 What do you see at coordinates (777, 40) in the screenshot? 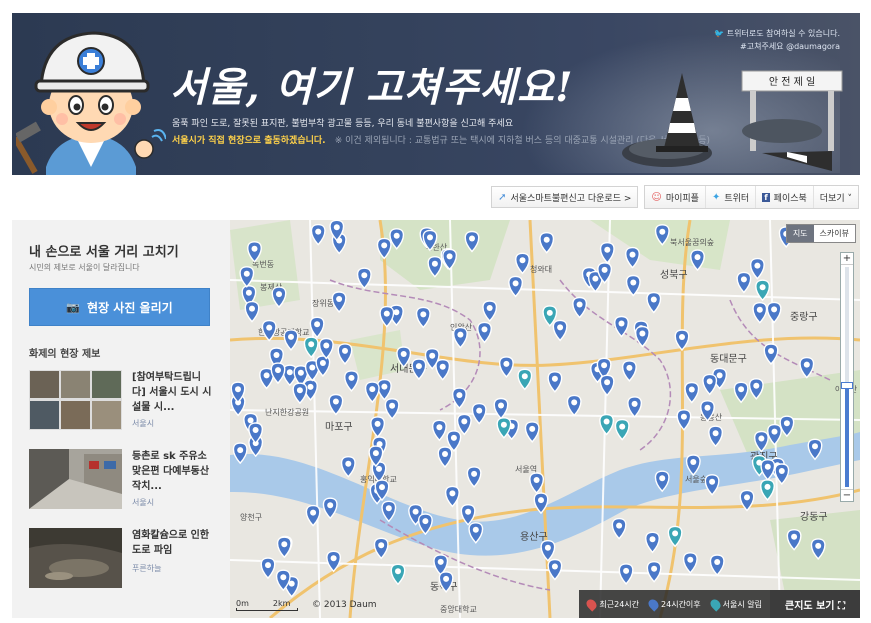
I see `twitter-participation: 🐦 트위터로도 참여하실 수 있습니다. #고쳐주세요 @daumagora` at bounding box center [777, 40].